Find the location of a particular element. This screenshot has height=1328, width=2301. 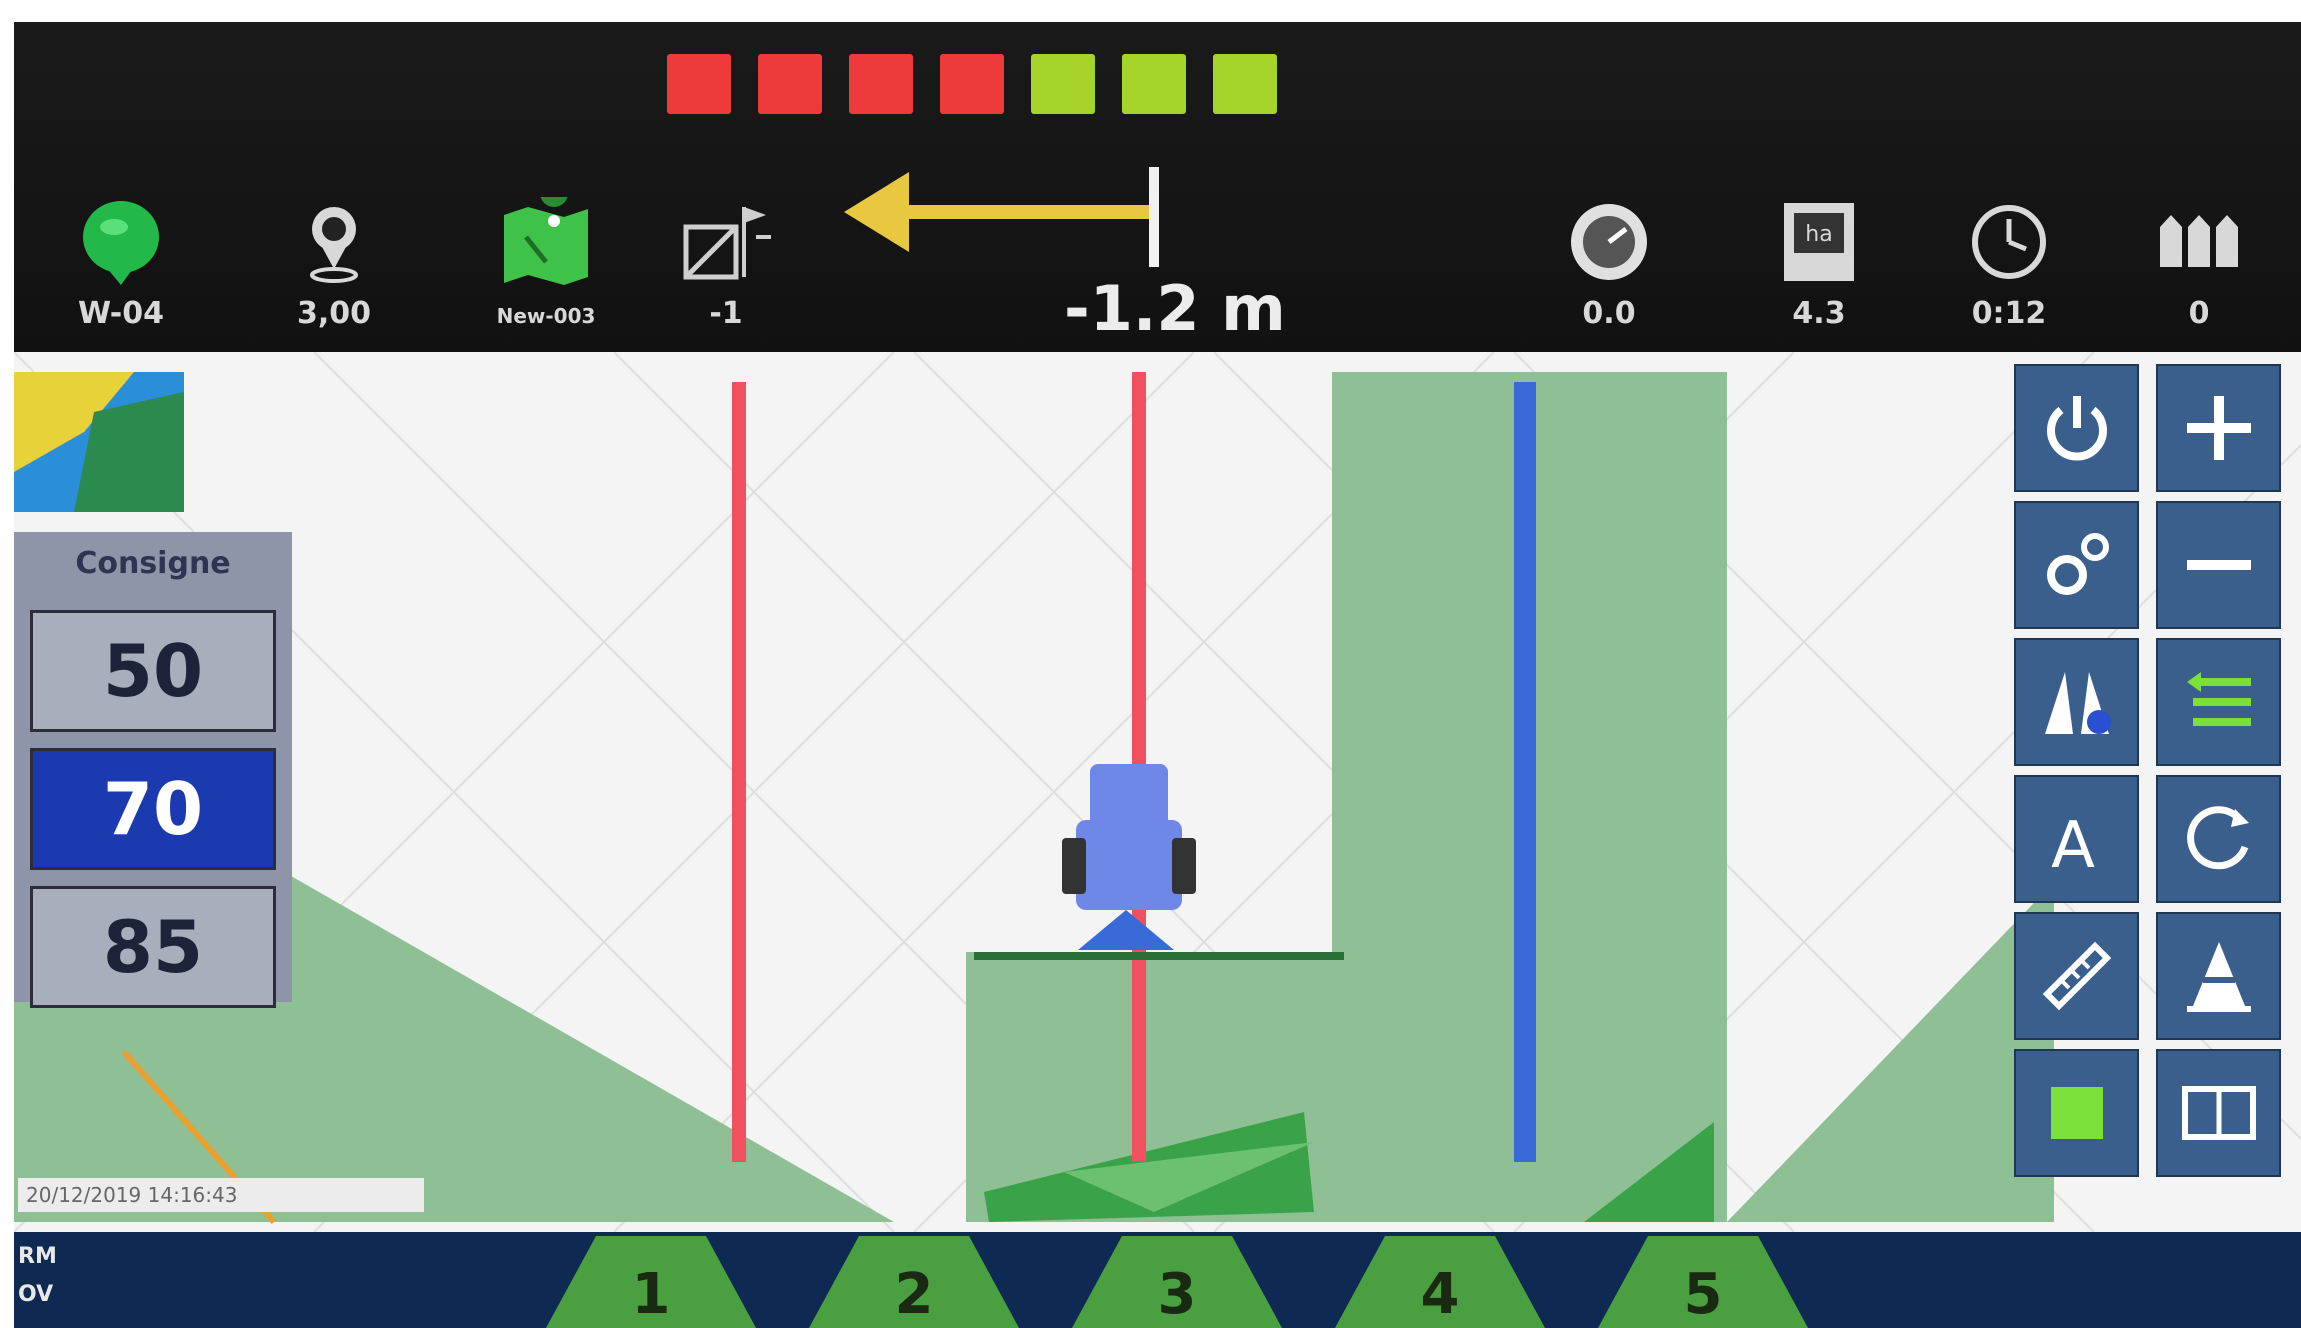

satellite-value: W-04 is located at coordinates (121, 313).